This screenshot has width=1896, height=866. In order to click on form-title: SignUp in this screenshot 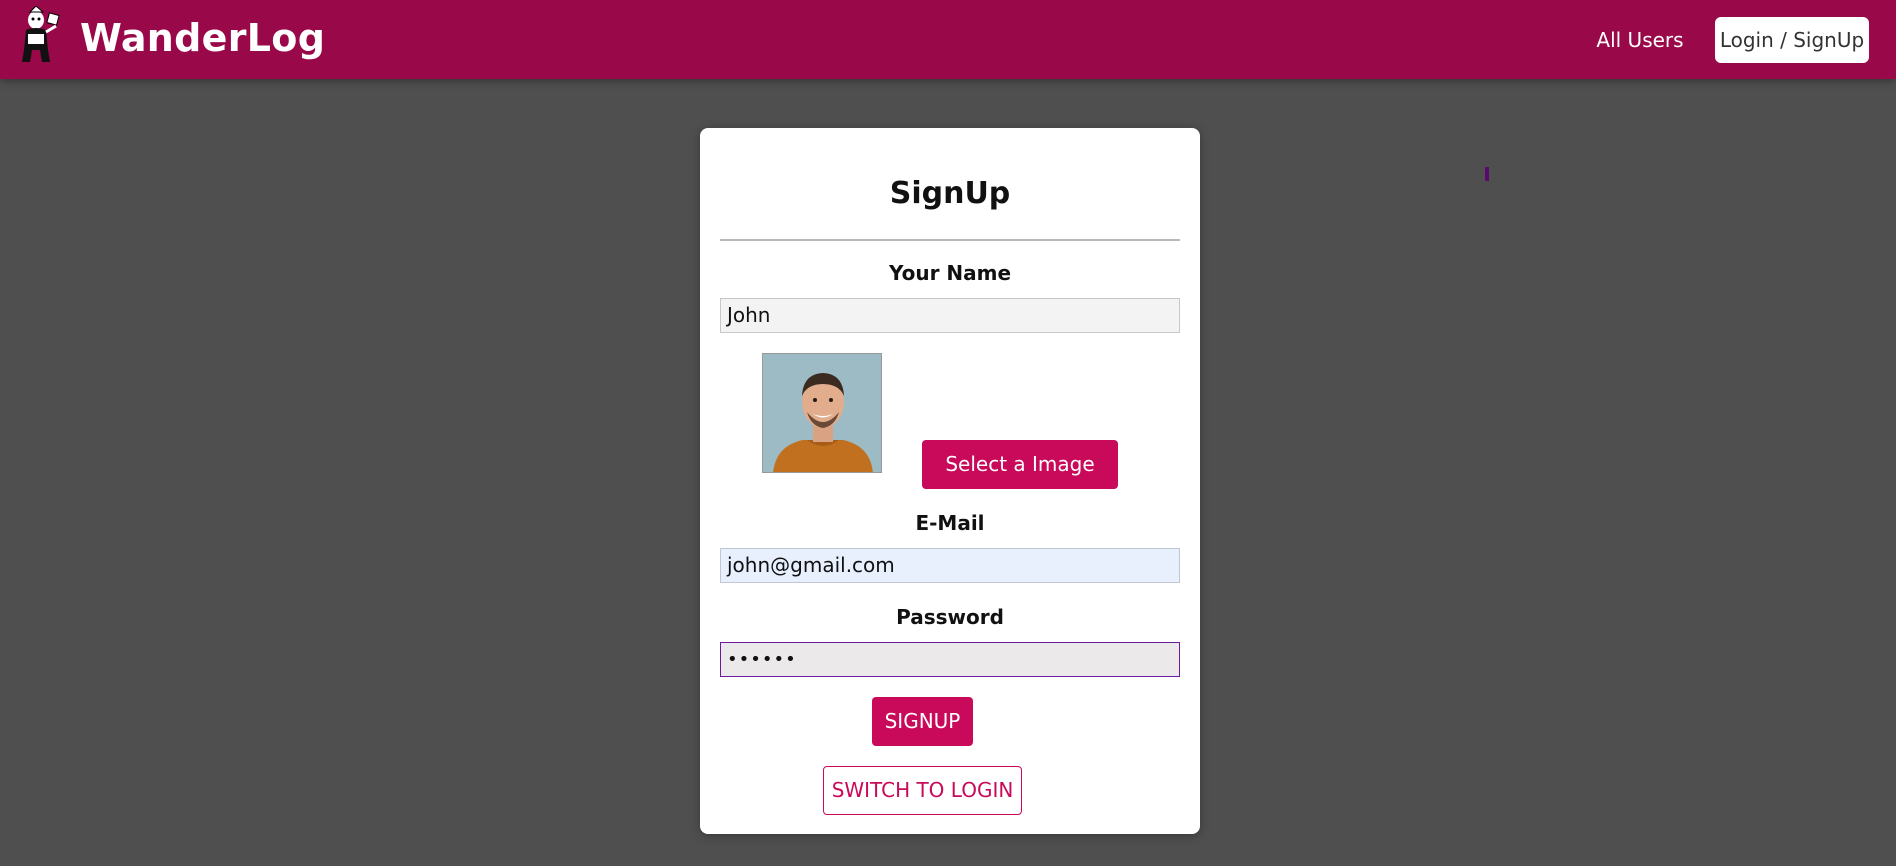, I will do `click(950, 193)`.